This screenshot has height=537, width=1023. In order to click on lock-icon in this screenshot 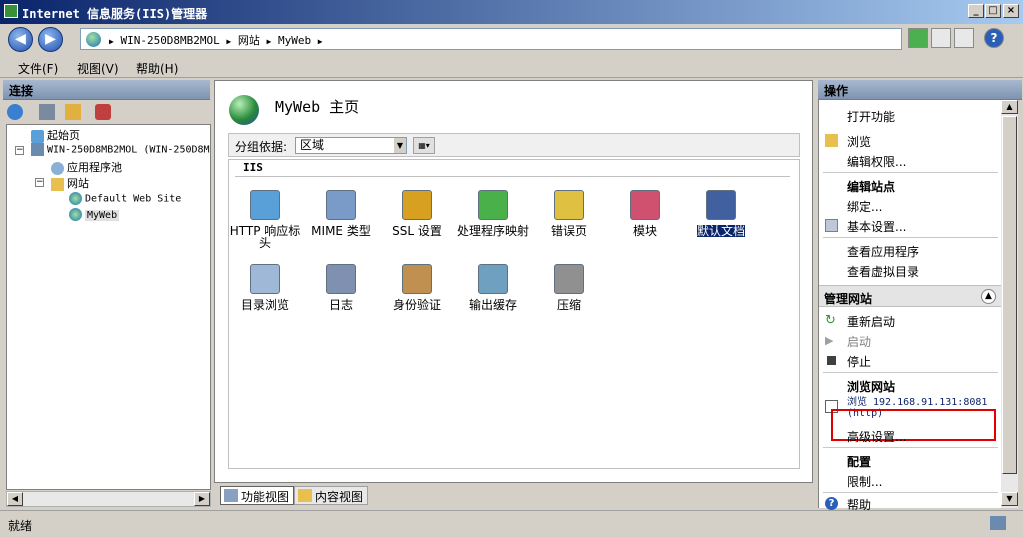, I will do `click(417, 205)`.